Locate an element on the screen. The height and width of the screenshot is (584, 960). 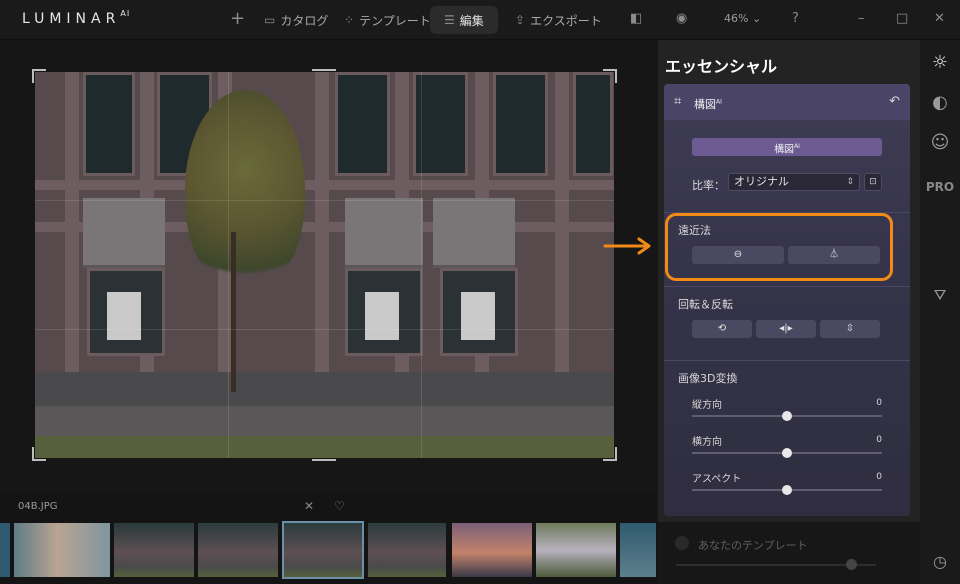
annotation-arrow-icon is located at coordinates (627, 246).